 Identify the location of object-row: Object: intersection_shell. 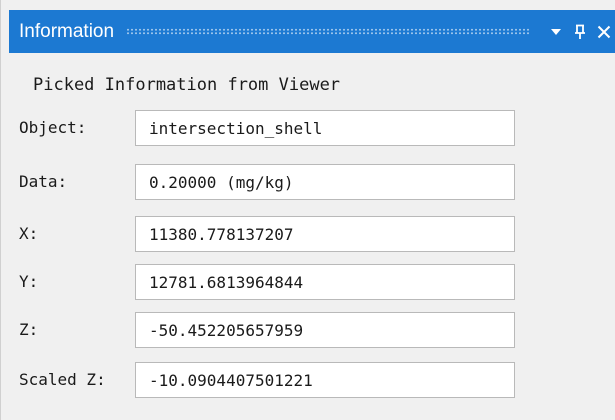
(312, 129).